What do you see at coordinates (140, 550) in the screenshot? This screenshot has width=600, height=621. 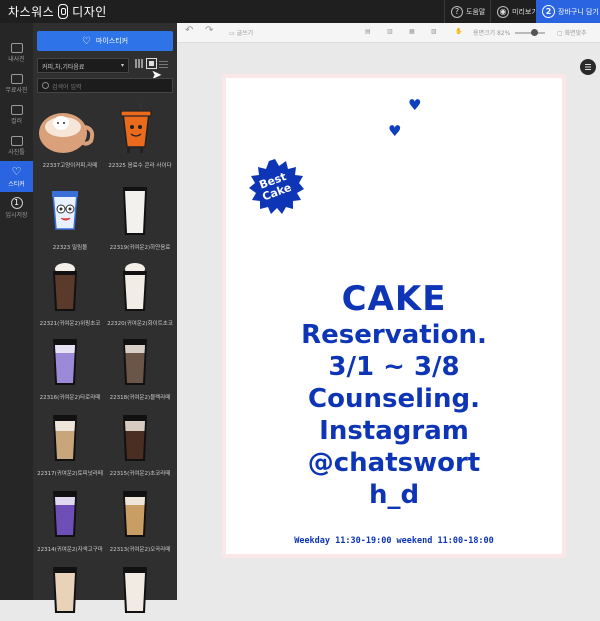 I see `sticker-caption: 22313(귀여운2)오곡라떼` at bounding box center [140, 550].